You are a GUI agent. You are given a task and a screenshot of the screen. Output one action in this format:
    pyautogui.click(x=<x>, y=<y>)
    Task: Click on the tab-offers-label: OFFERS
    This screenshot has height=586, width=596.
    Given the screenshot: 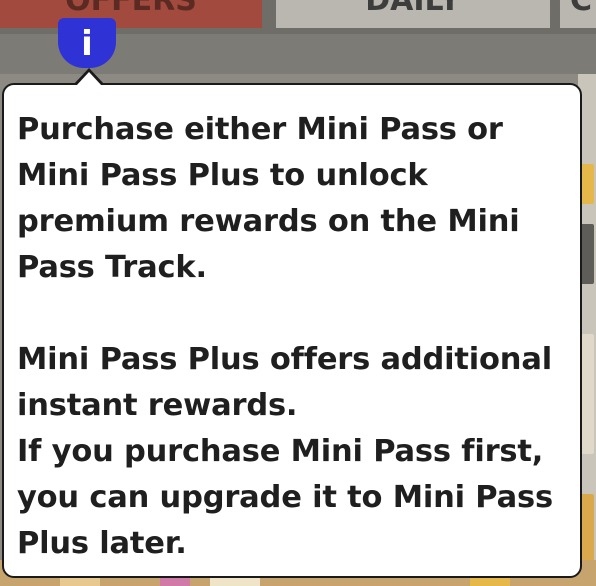 What is the action you would take?
    pyautogui.click(x=131, y=9)
    